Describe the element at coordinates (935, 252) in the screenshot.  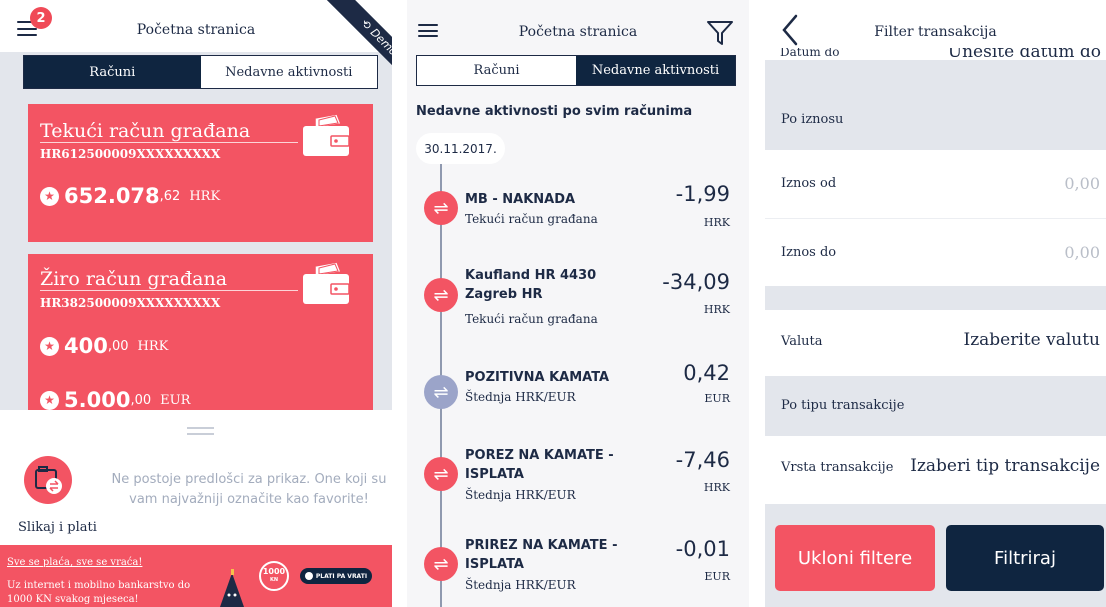
I see `amount-to-row: Iznos do 0,00` at that location.